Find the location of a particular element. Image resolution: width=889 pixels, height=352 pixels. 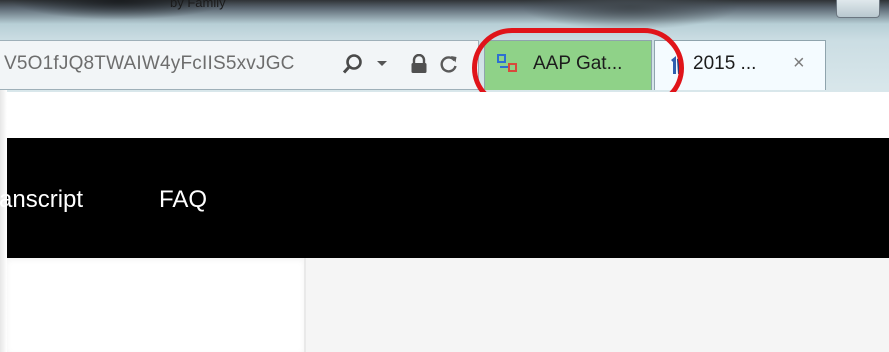

nav-link-faq: FAQ is located at coordinates (183, 200).